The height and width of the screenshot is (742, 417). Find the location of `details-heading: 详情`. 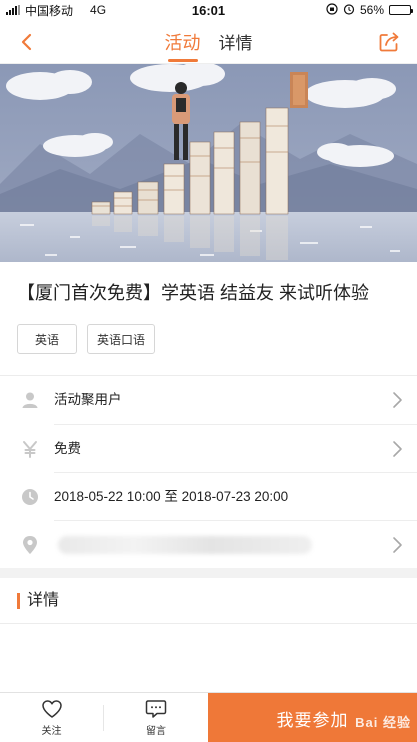

details-heading: 详情 is located at coordinates (43, 600).